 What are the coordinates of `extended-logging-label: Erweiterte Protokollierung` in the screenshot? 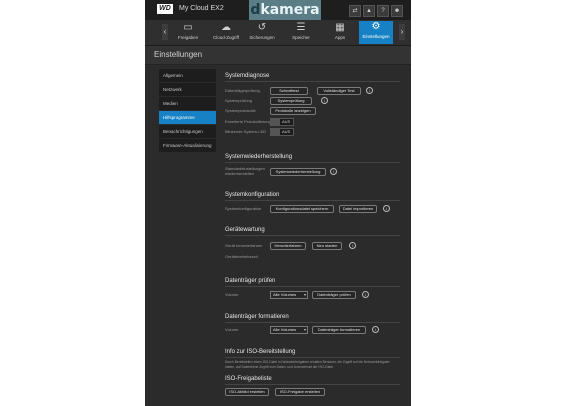 It's located at (248, 121).